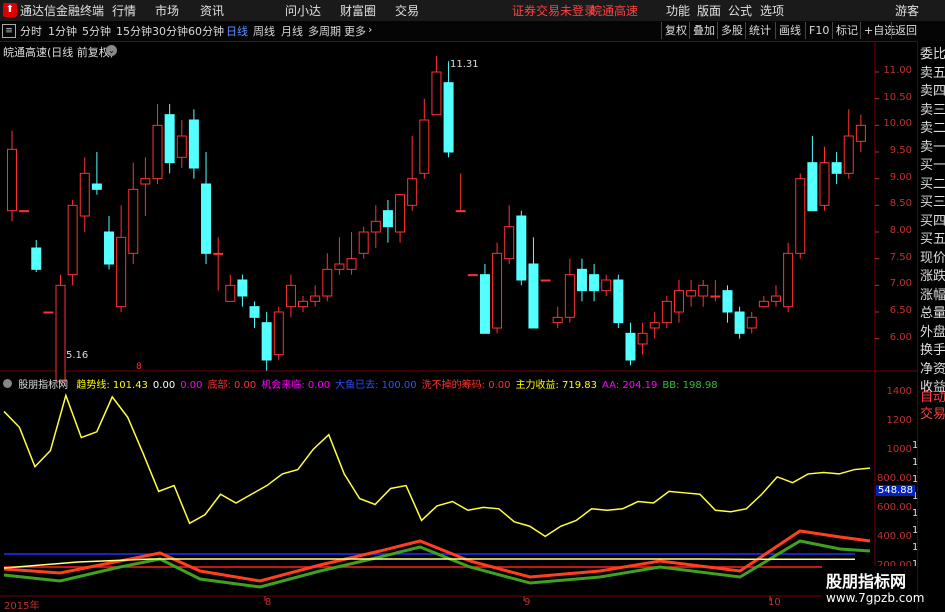 This screenshot has width=945, height=612. What do you see at coordinates (932, 350) in the screenshot?
I see `quote-field-label: 换手` at bounding box center [932, 350].